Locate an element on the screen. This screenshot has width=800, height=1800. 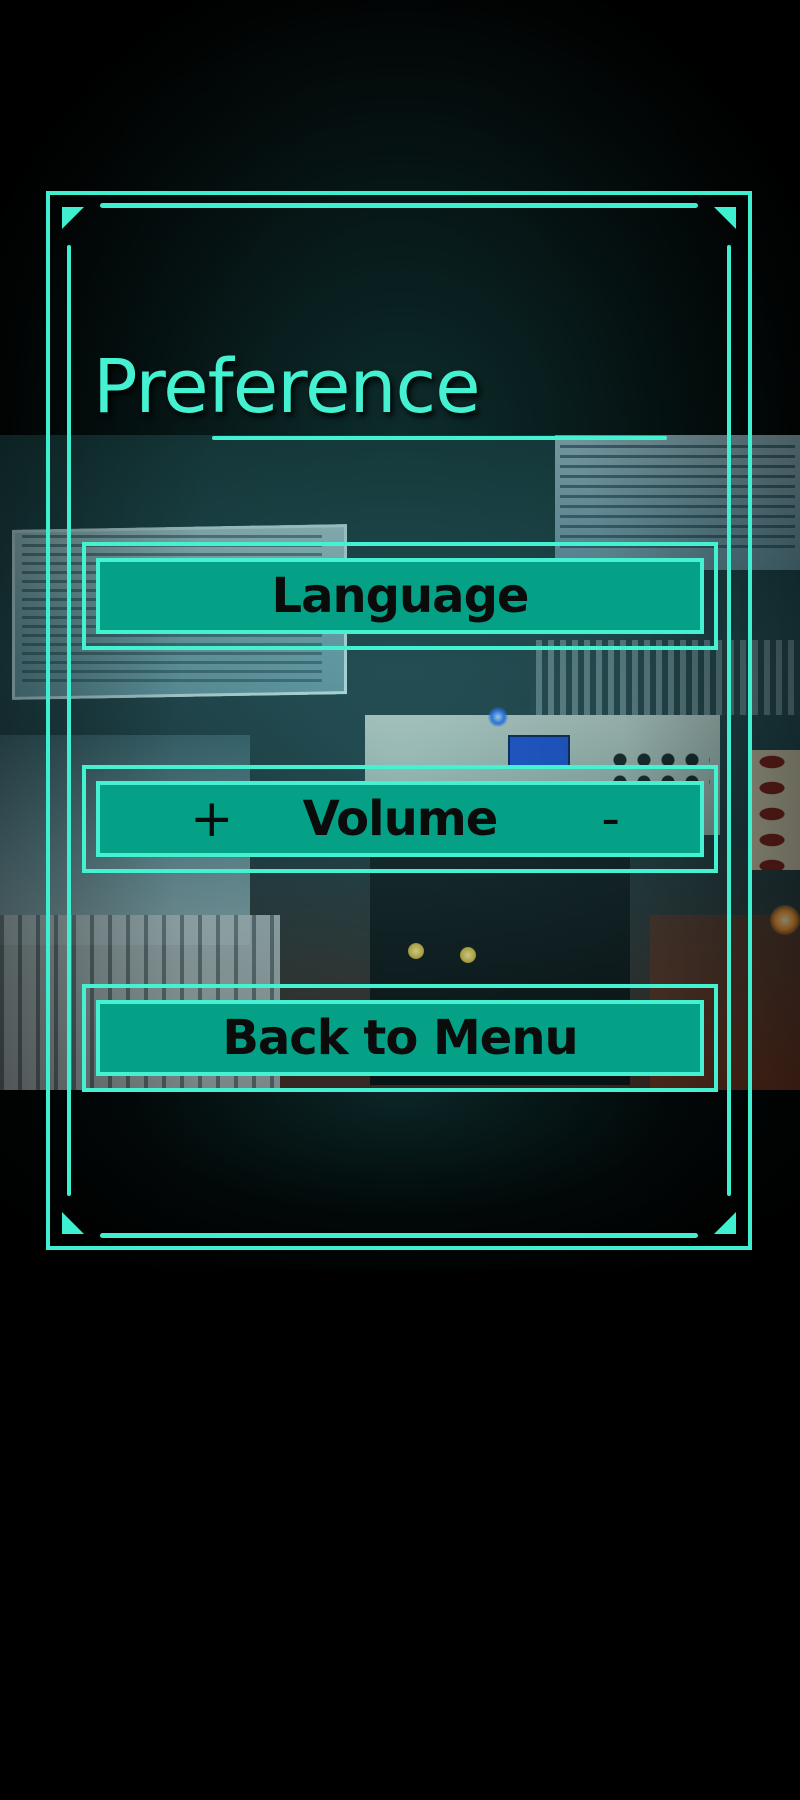
language-button: Language is located at coordinates (400, 596).